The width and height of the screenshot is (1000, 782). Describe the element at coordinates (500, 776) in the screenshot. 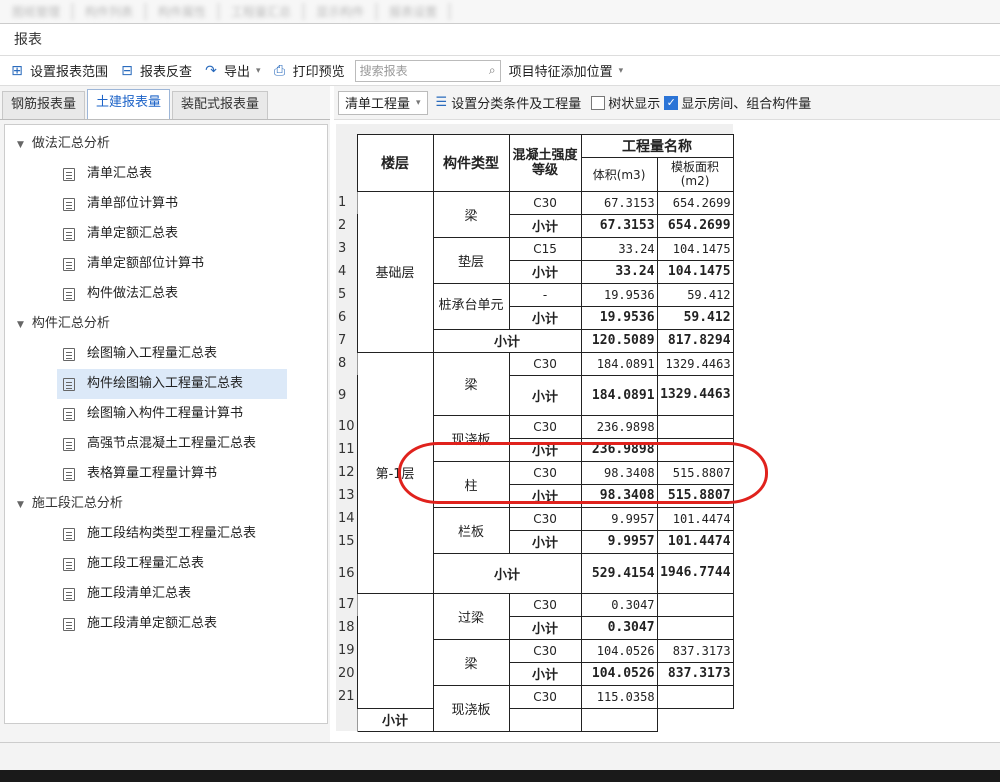

I see `taskbar-strip` at that location.